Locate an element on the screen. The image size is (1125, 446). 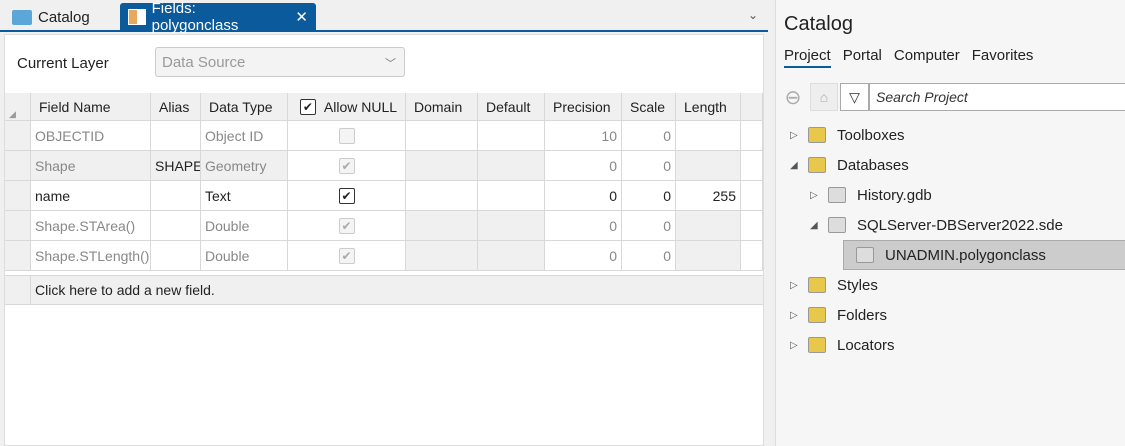
cell-type: Object ID is located at coordinates (244, 135).